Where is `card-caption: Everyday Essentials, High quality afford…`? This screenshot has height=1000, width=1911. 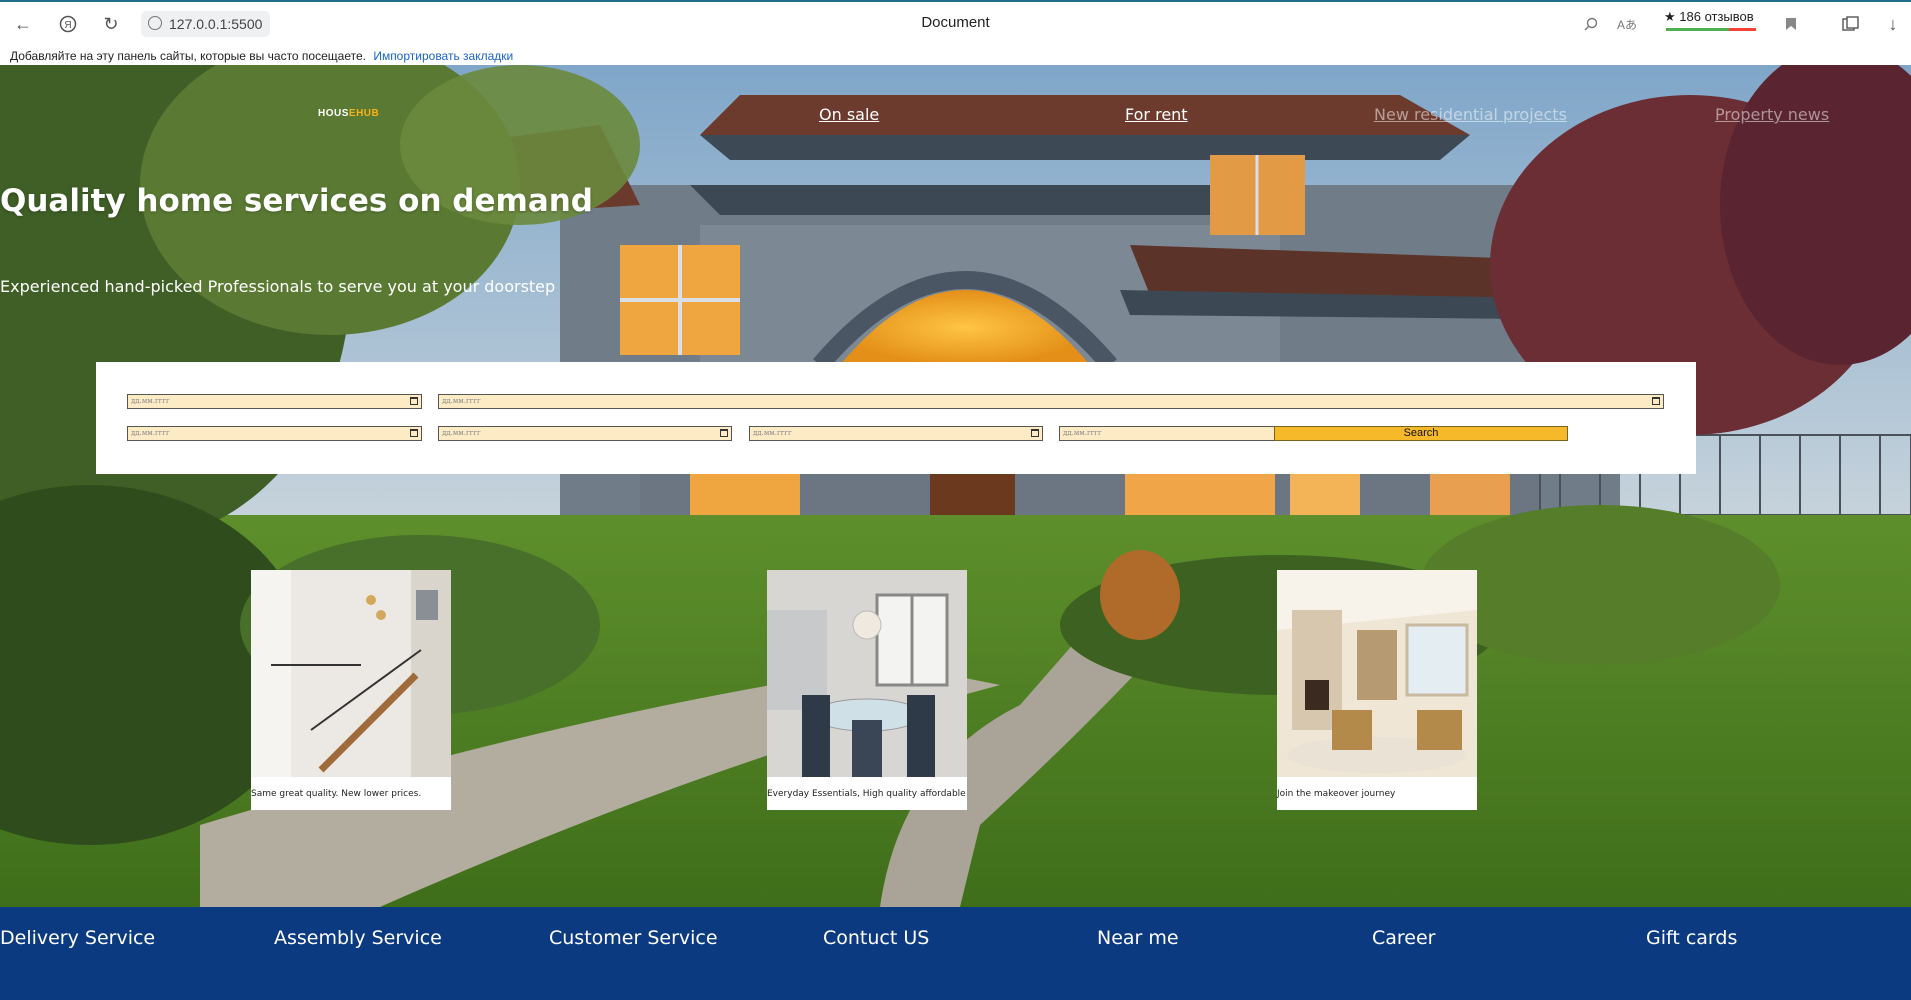 card-caption: Everyday Essentials, High quality afford… is located at coordinates (866, 794).